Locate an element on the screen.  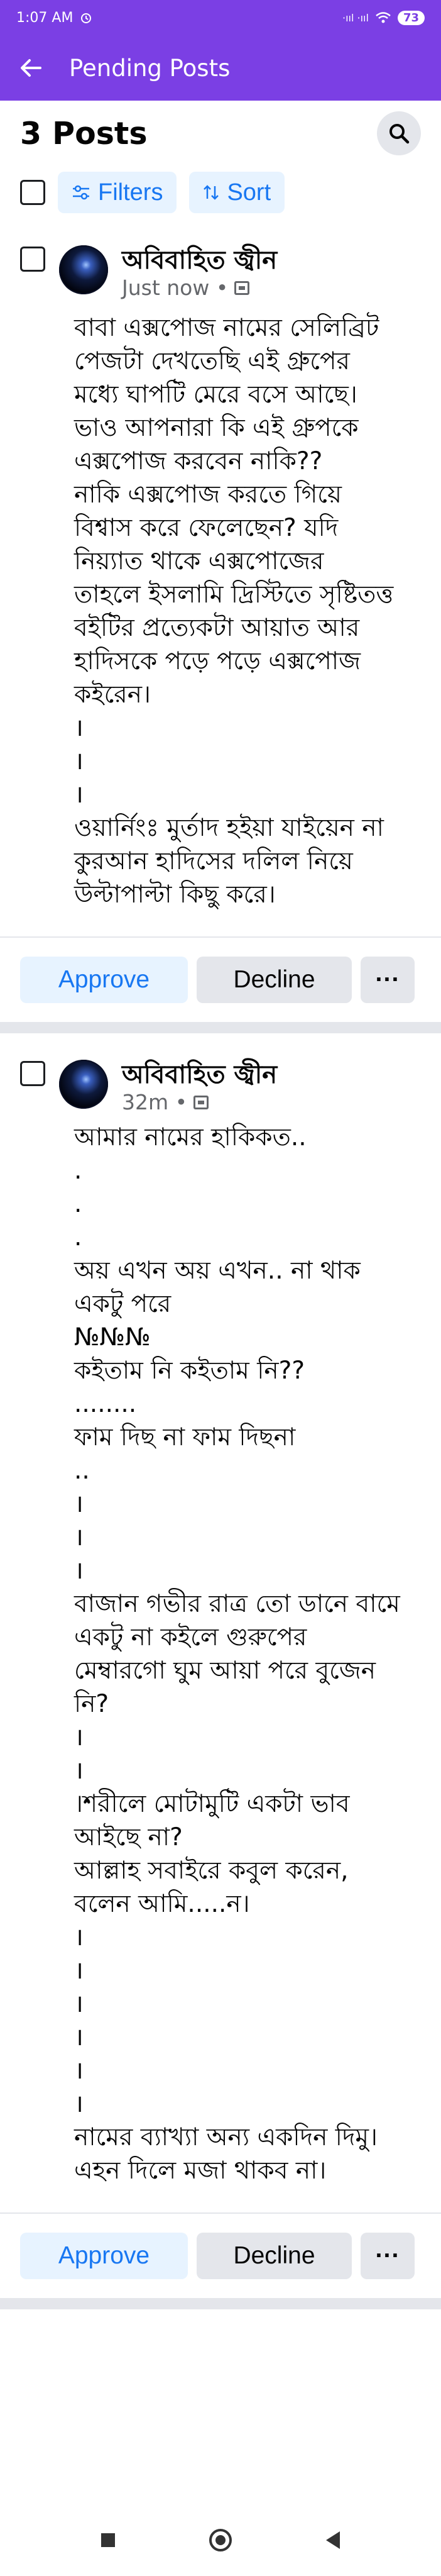
post-text-line: মধ্যে ঘাপটি মেরে বসে আছে। is located at coordinates (215, 394).